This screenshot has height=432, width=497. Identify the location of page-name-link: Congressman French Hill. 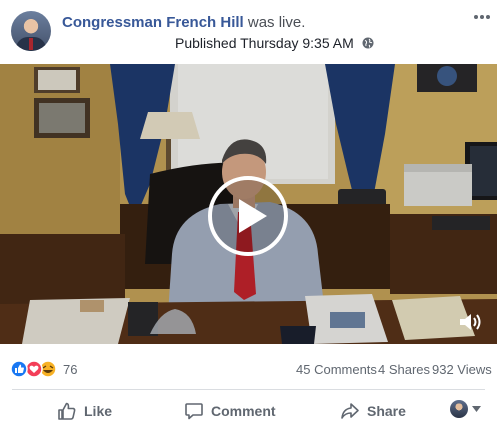
(153, 22).